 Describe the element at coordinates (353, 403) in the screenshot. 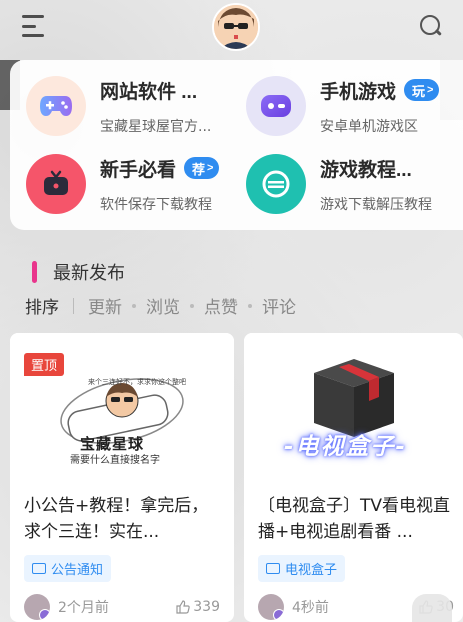

I see `post-thumbnail: -电视盒子-` at that location.